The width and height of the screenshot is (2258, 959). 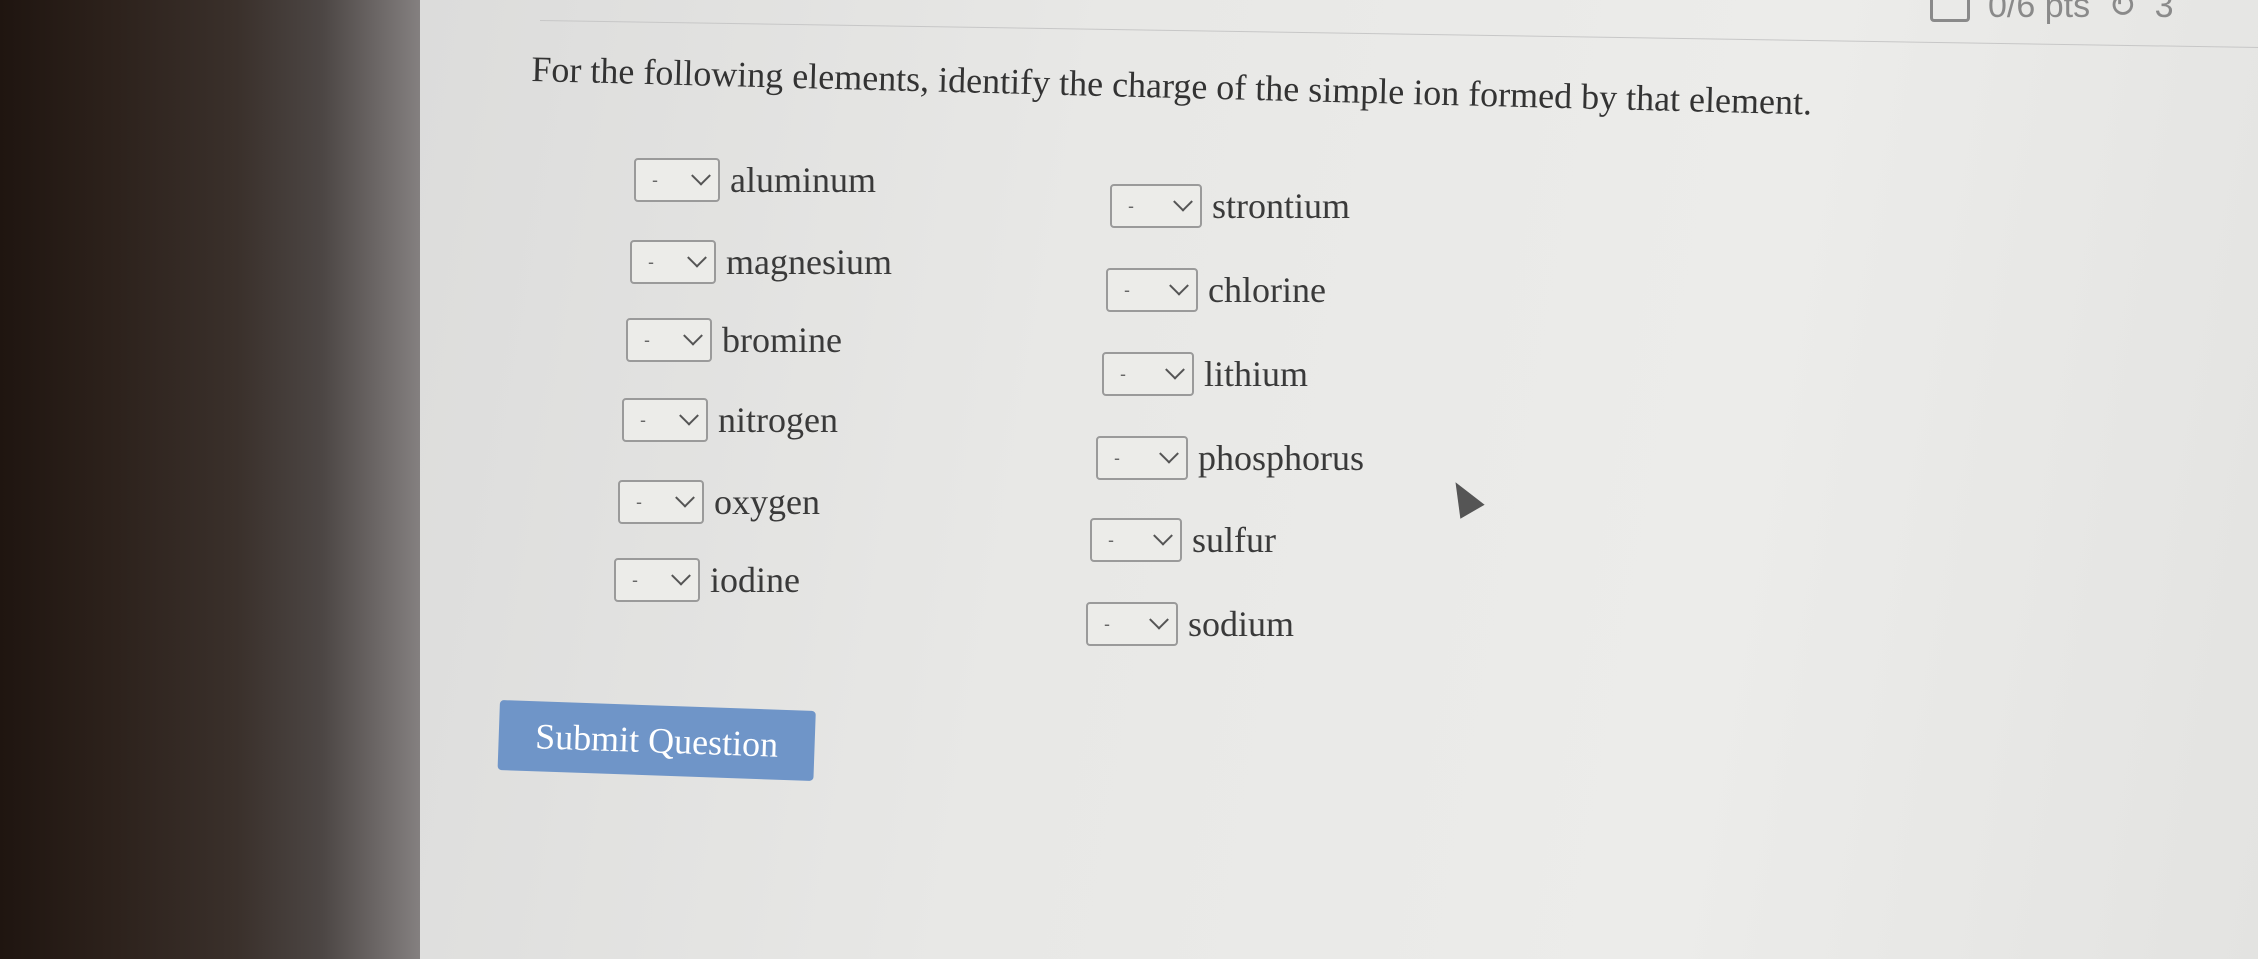 I want to click on score-area: 0/6 pts ↻ 3, so click(x=2052, y=13).